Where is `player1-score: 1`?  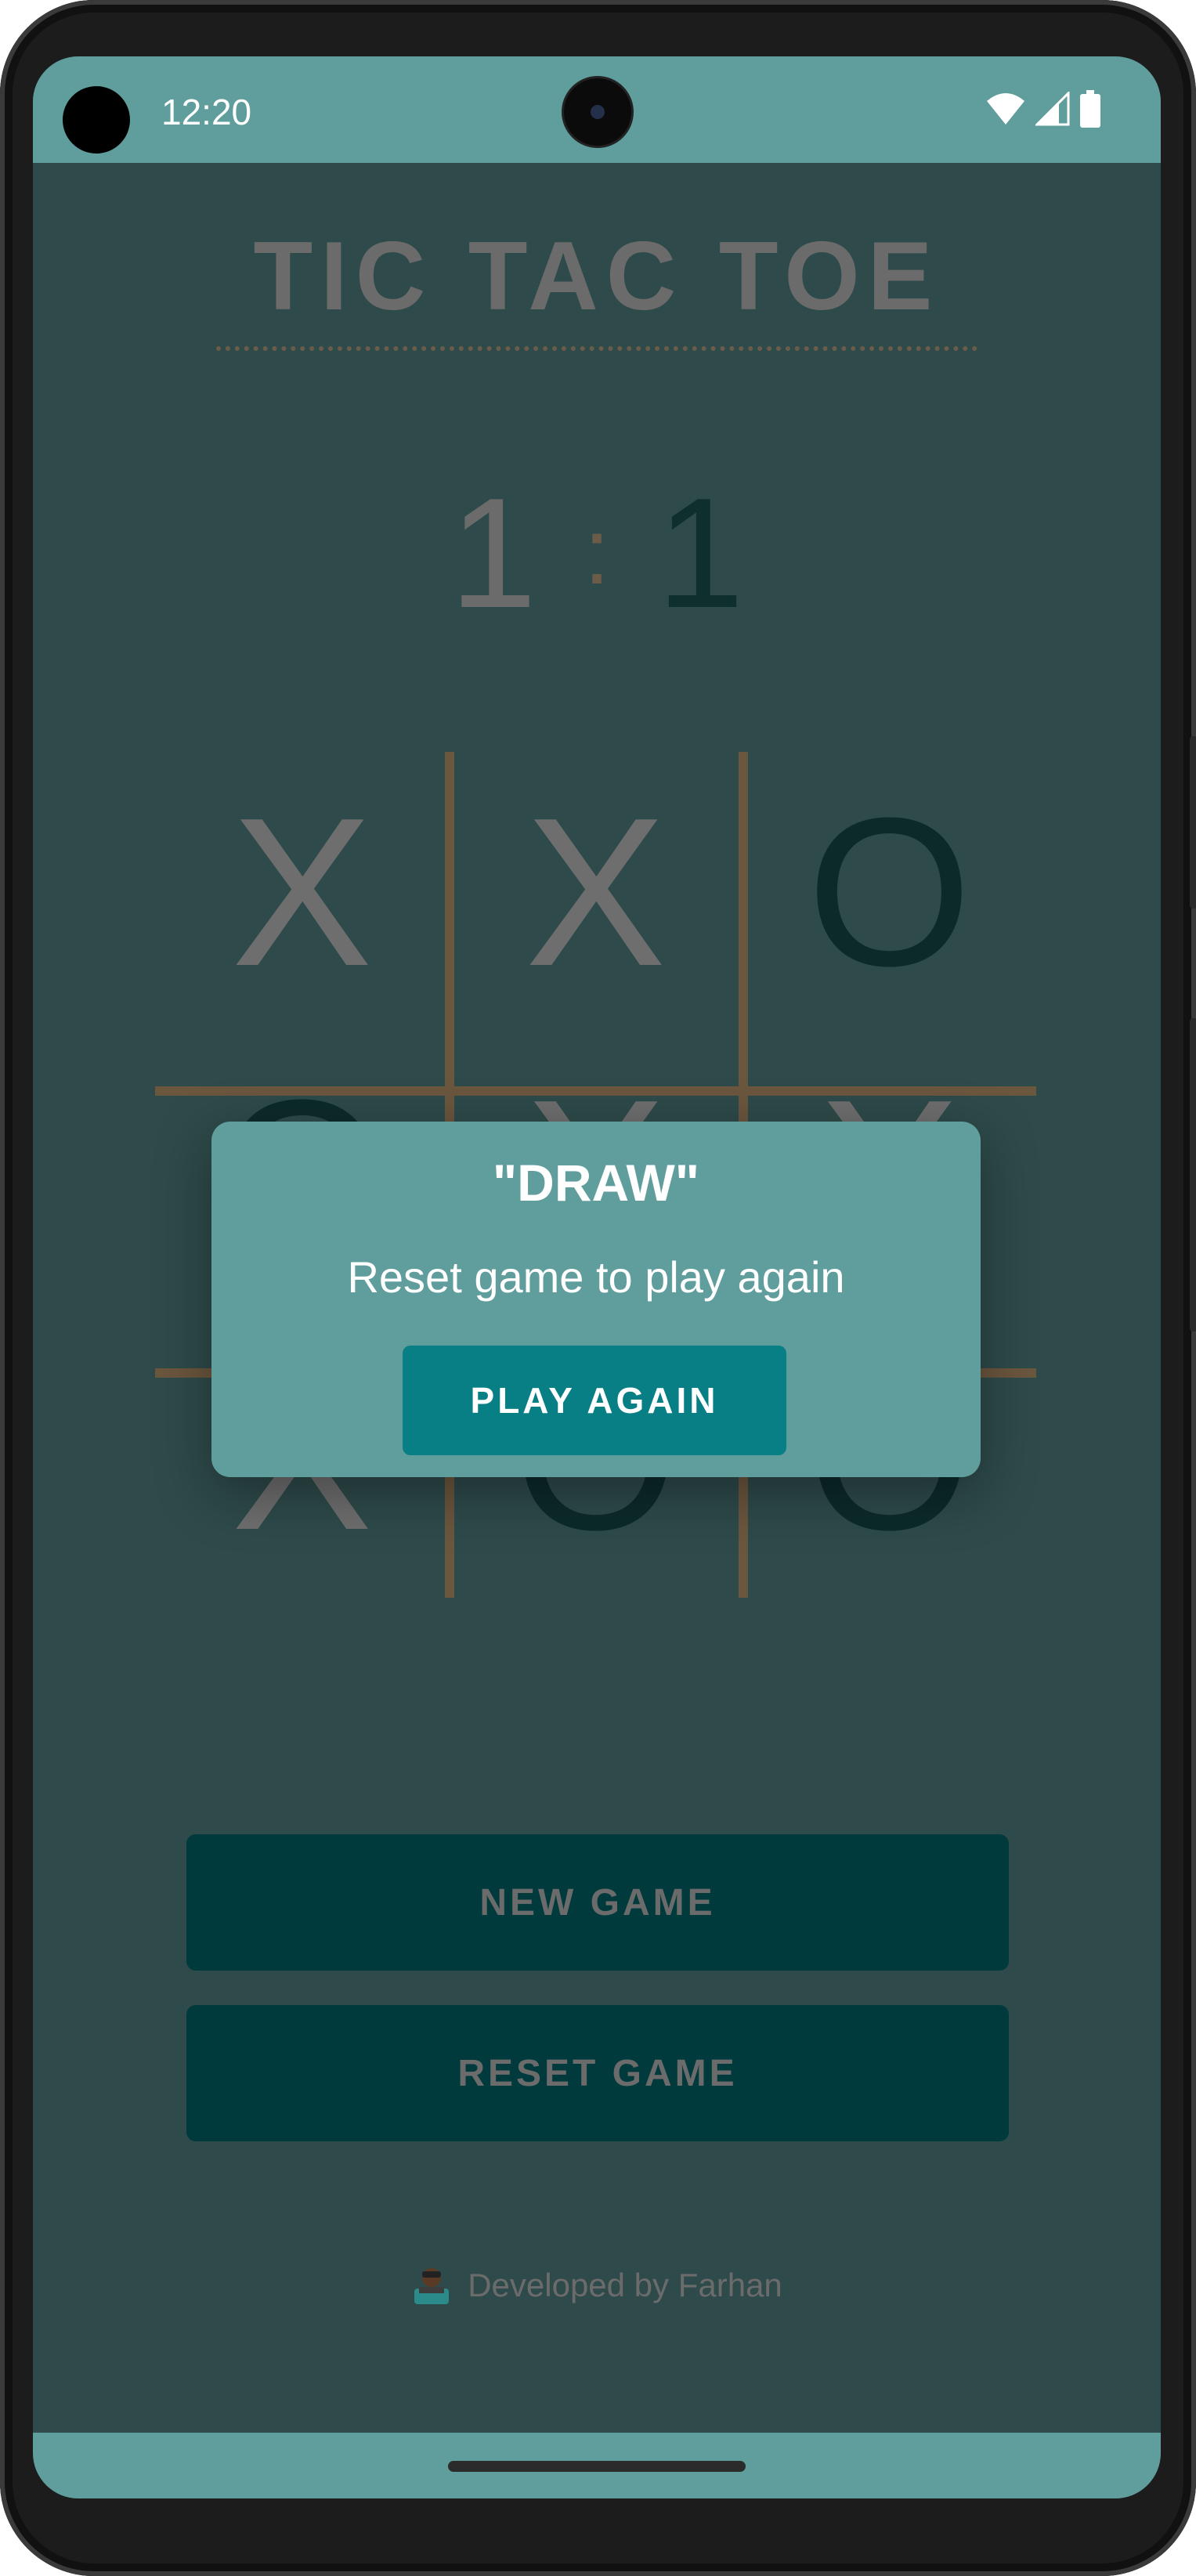
player1-score: 1 is located at coordinates (493, 553).